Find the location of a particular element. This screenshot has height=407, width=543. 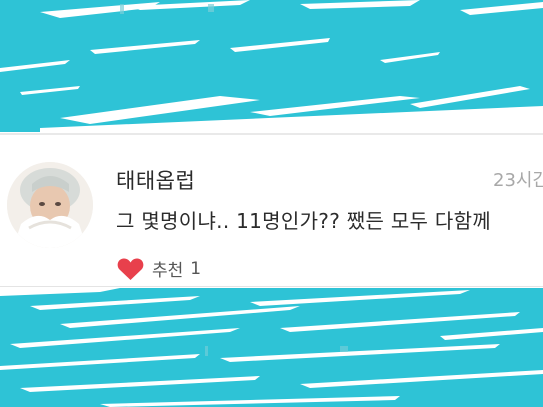

comment-text: 그 몇명이냐.. 11명인가?? 쨌든 모두 다함께 is located at coordinates (303, 221).